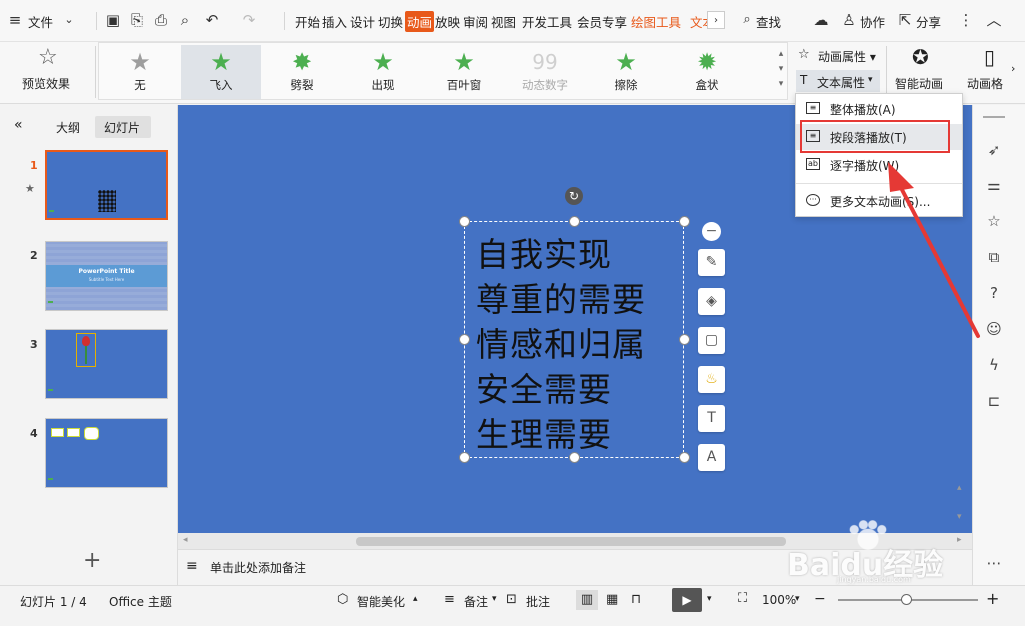  Describe the element at coordinates (994, 401) in the screenshot. I see `book-icon: ⊏` at that location.